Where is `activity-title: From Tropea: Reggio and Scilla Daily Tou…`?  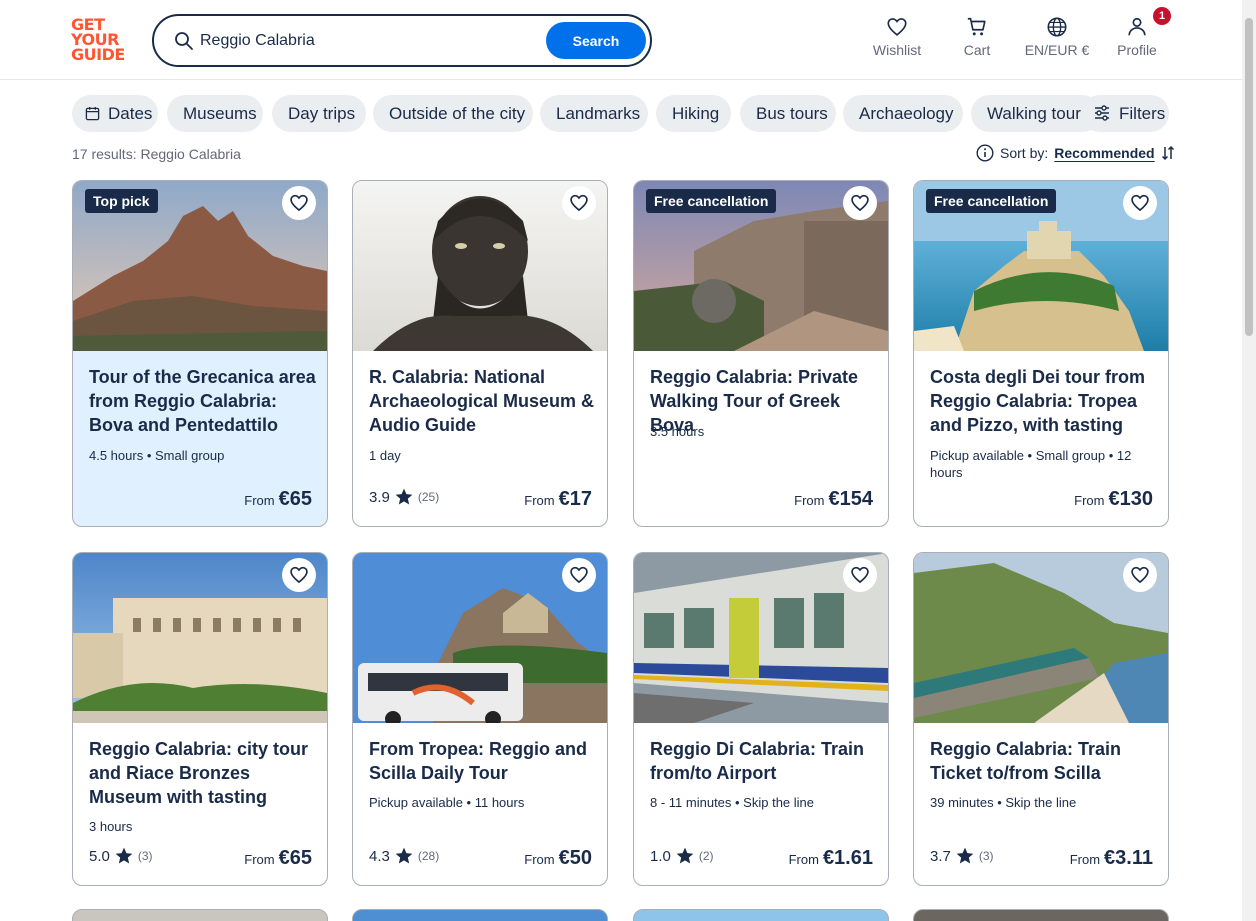
activity-title: From Tropea: Reggio and Scilla Daily Tou… is located at coordinates (483, 761).